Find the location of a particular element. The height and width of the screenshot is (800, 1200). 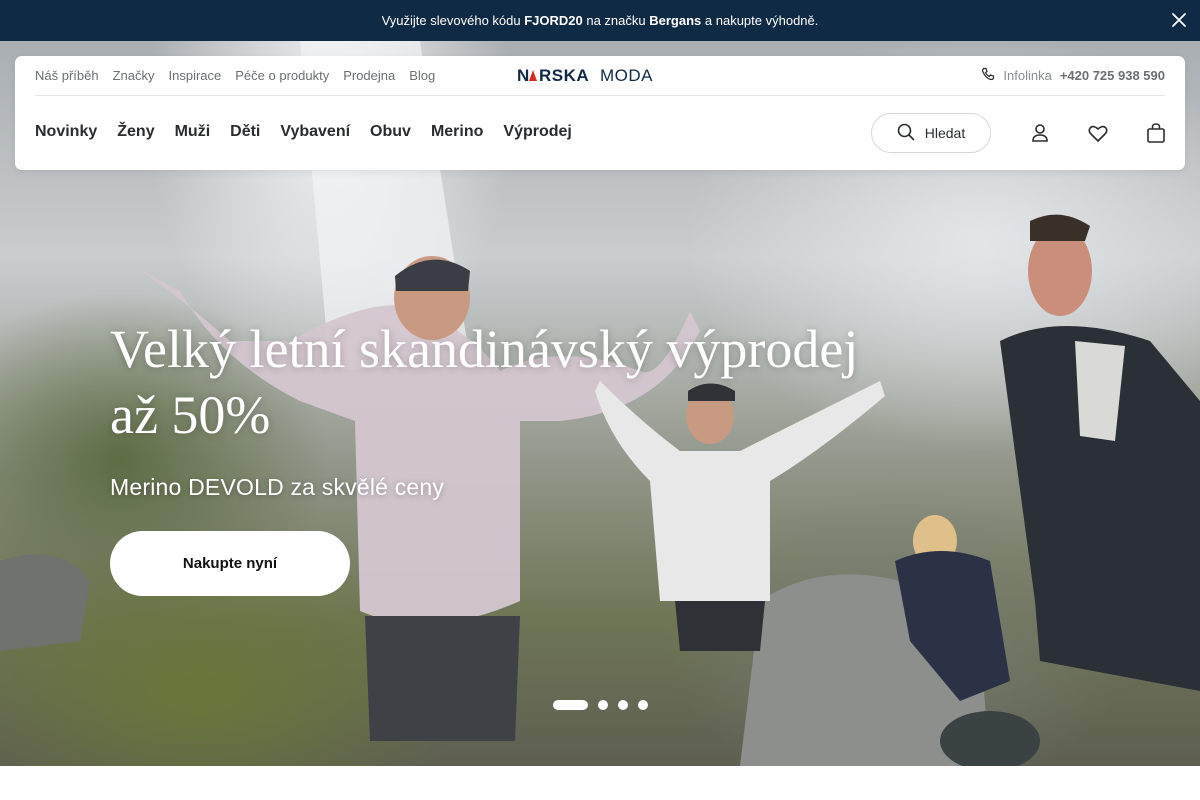

nav-link-blog: Blog is located at coordinates (422, 75).